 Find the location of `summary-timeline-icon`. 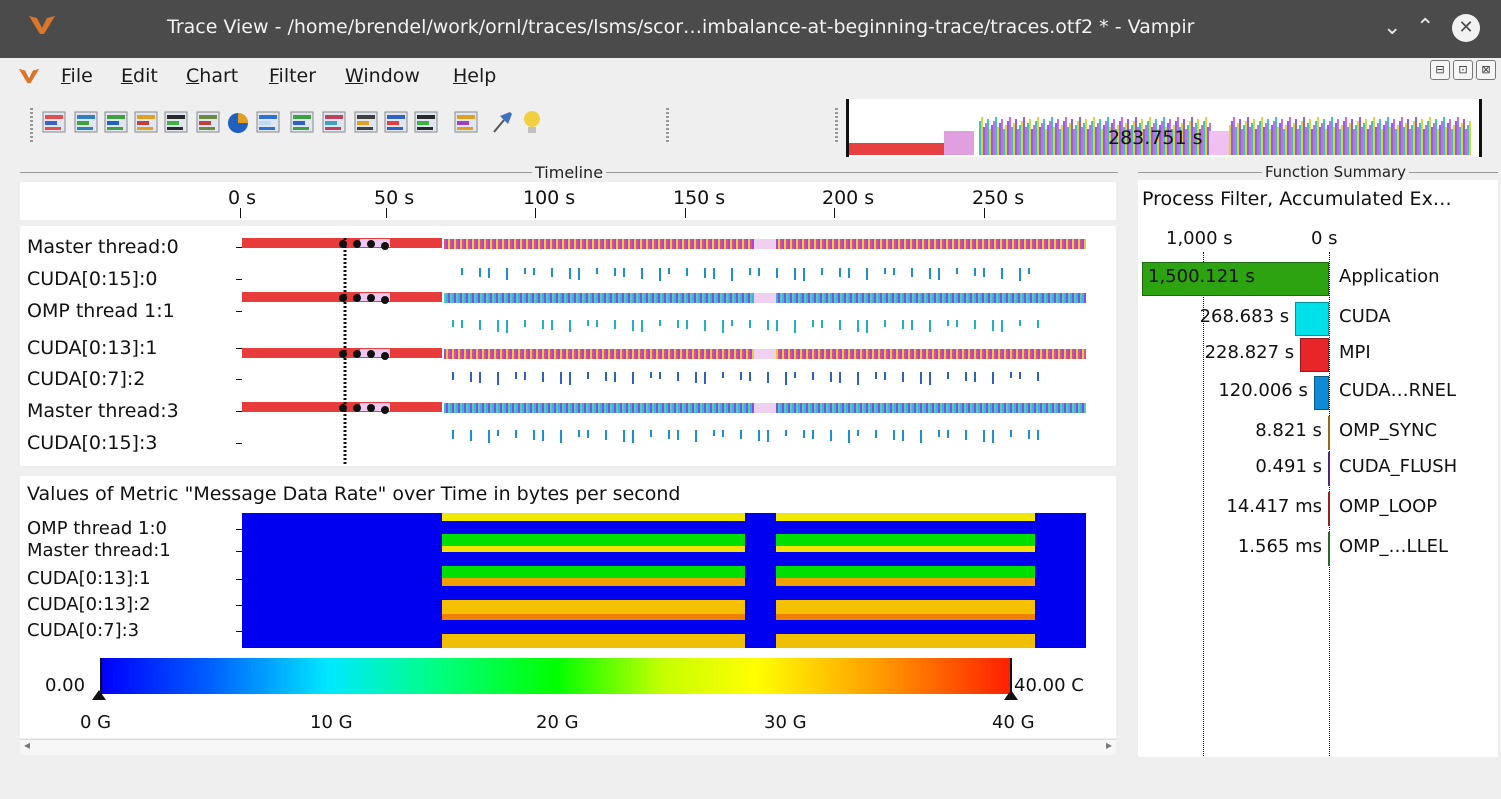

summary-timeline-icon is located at coordinates (176, 122).